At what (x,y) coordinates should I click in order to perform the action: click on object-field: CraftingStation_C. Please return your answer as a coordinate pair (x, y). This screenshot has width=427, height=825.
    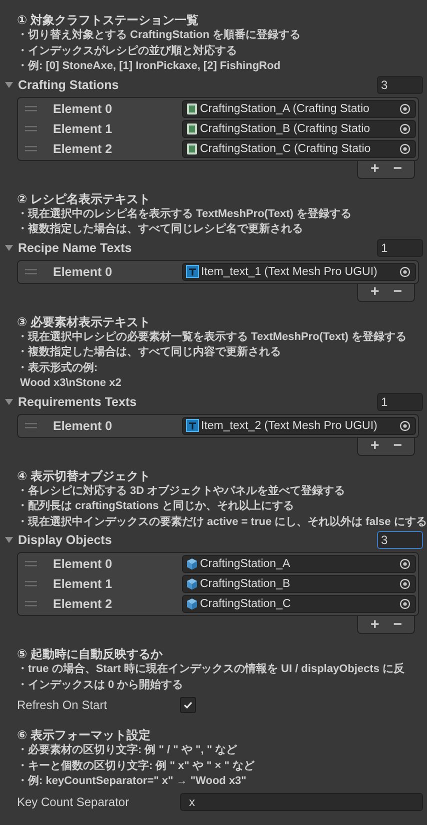
    Looking at the image, I should click on (299, 604).